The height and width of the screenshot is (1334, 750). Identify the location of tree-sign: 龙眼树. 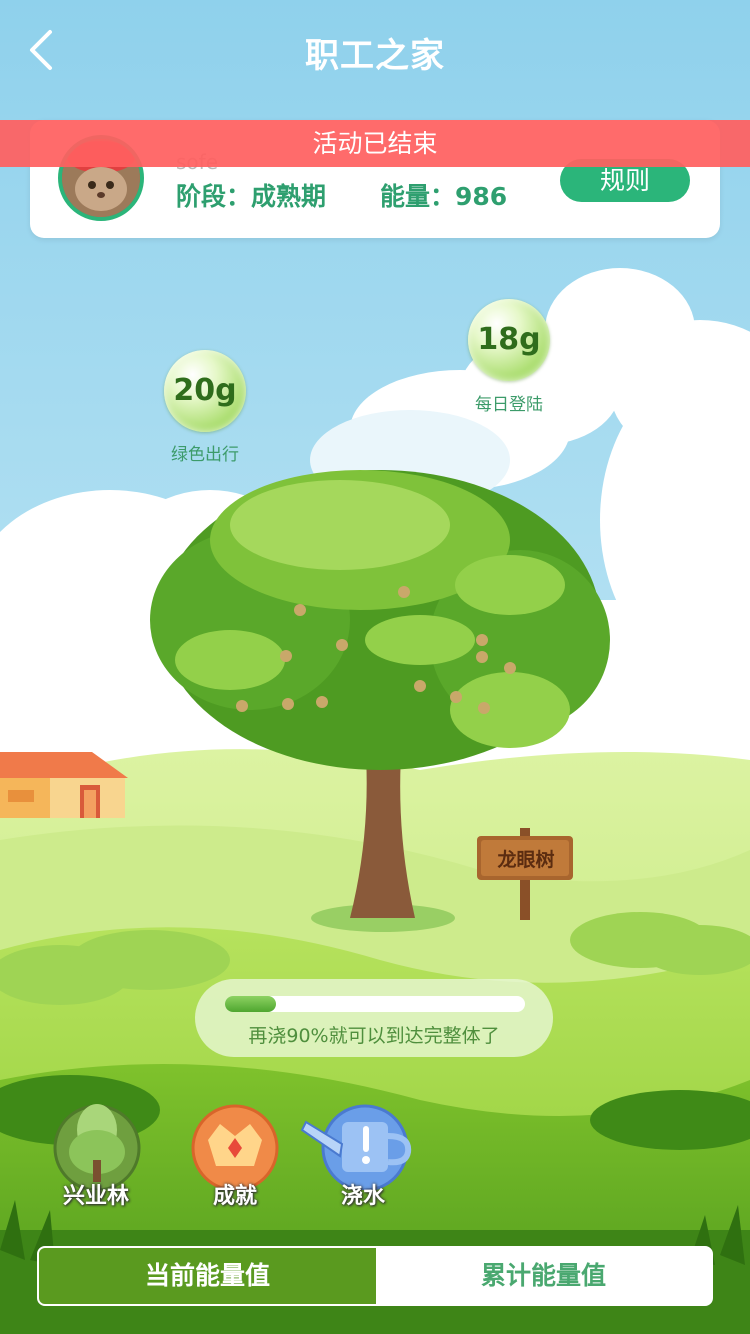
(526, 860).